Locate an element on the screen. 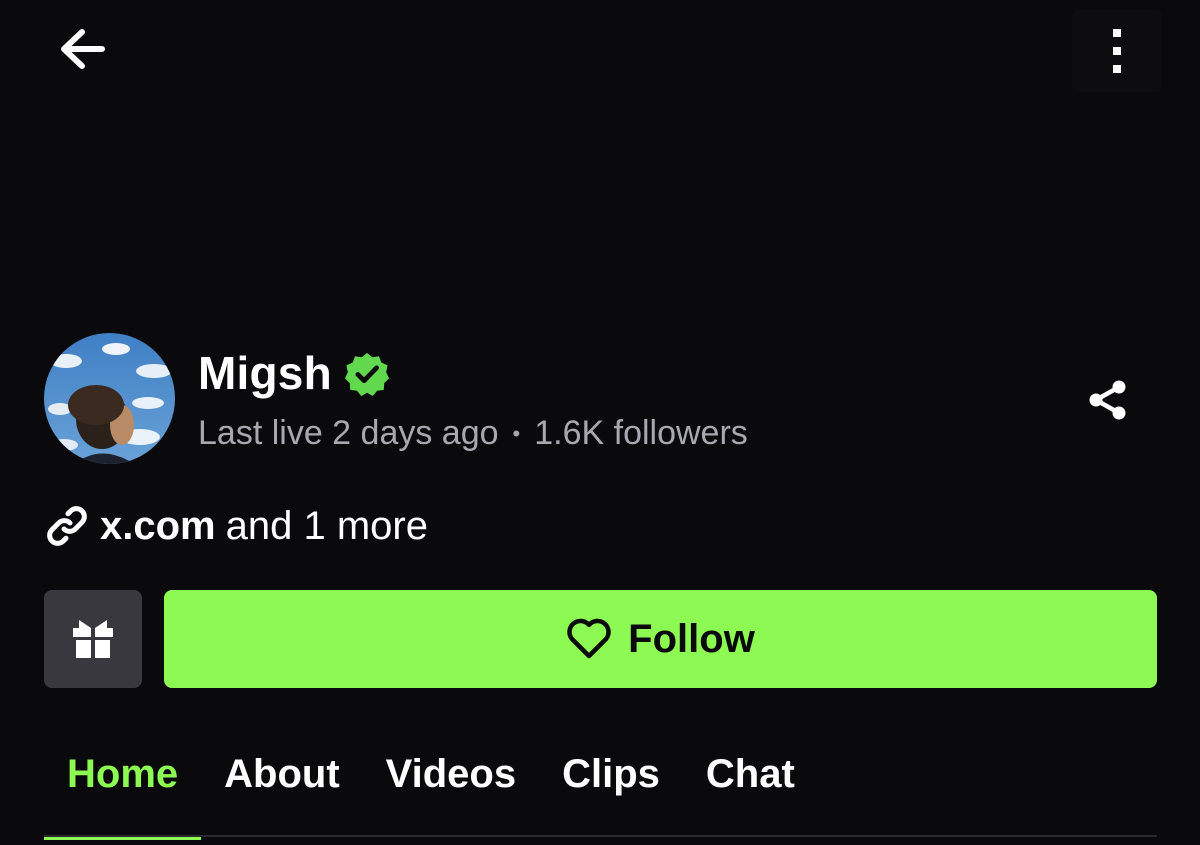  last-live-text: Last live 2 days ago is located at coordinates (348, 433).